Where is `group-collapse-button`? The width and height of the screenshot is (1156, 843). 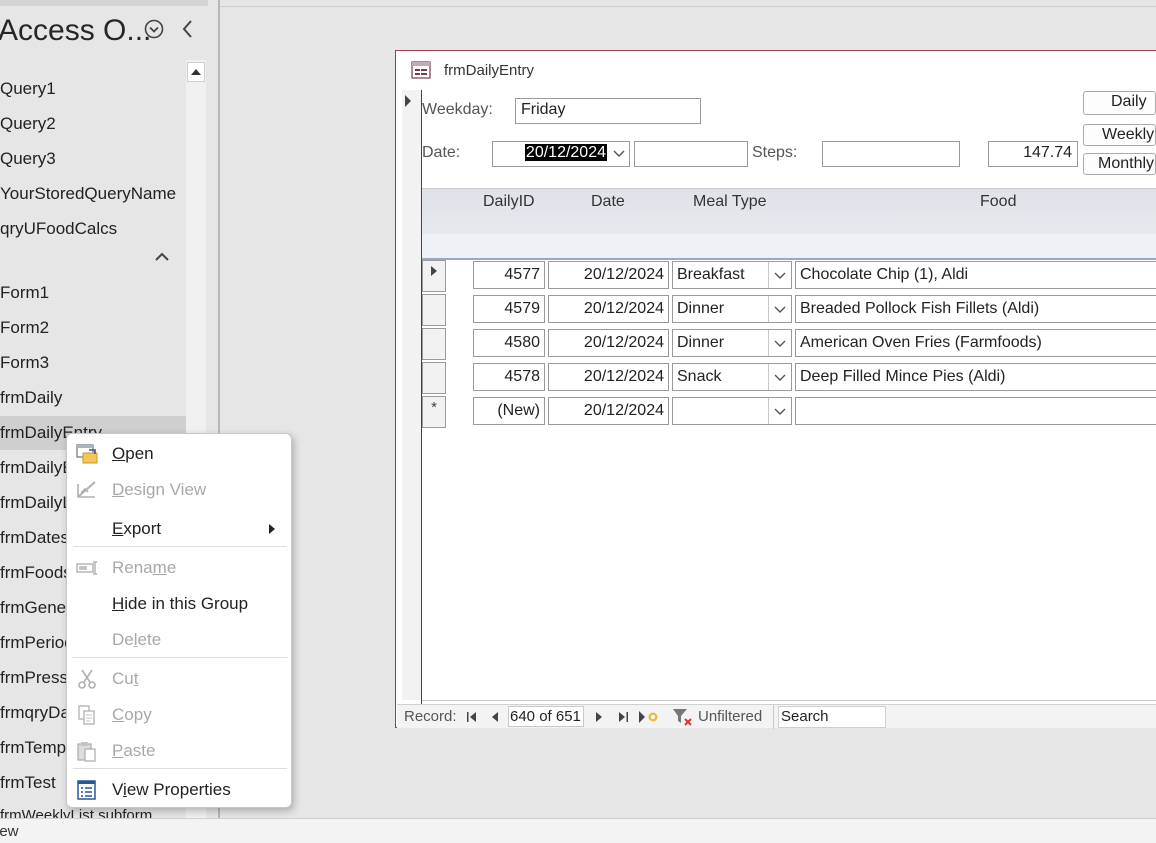
group-collapse-button is located at coordinates (162, 257).